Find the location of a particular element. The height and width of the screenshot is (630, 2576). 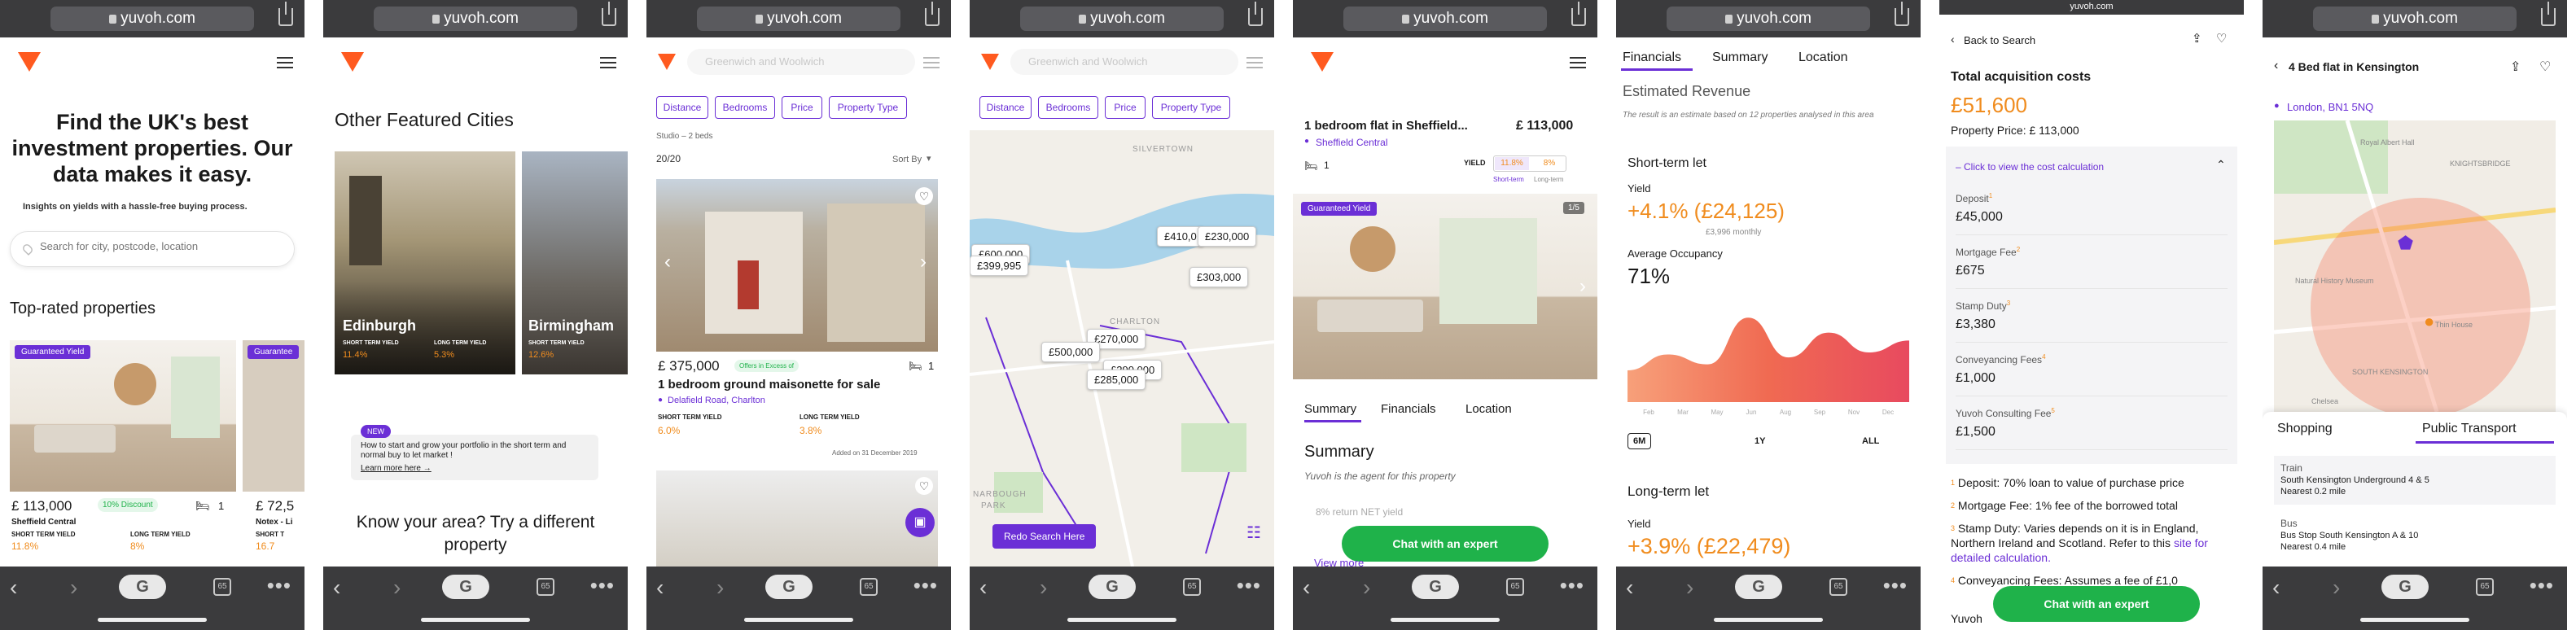

tab-financials: Financials is located at coordinates (1408, 409).